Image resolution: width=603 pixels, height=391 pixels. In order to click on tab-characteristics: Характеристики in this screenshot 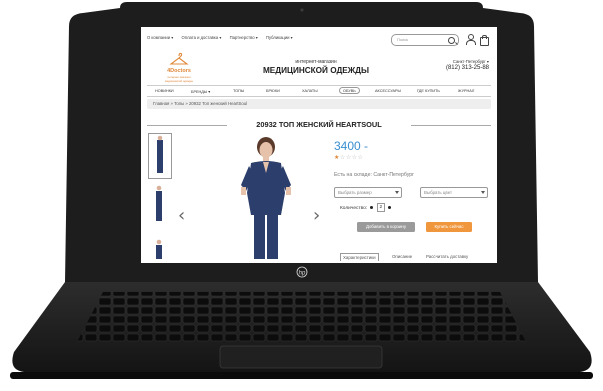, I will do `click(359, 257)`.